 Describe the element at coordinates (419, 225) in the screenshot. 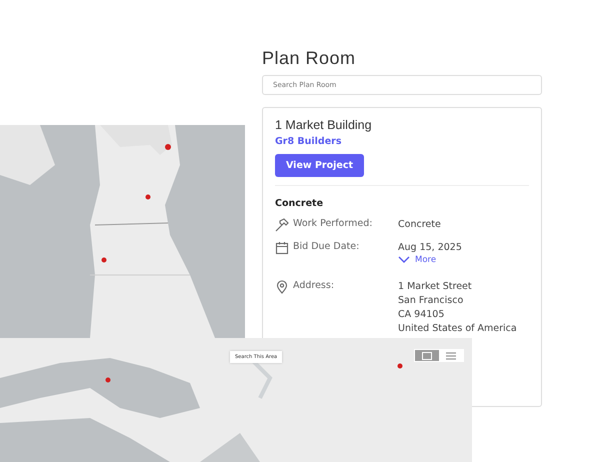

I see `field-value: Concrete` at that location.